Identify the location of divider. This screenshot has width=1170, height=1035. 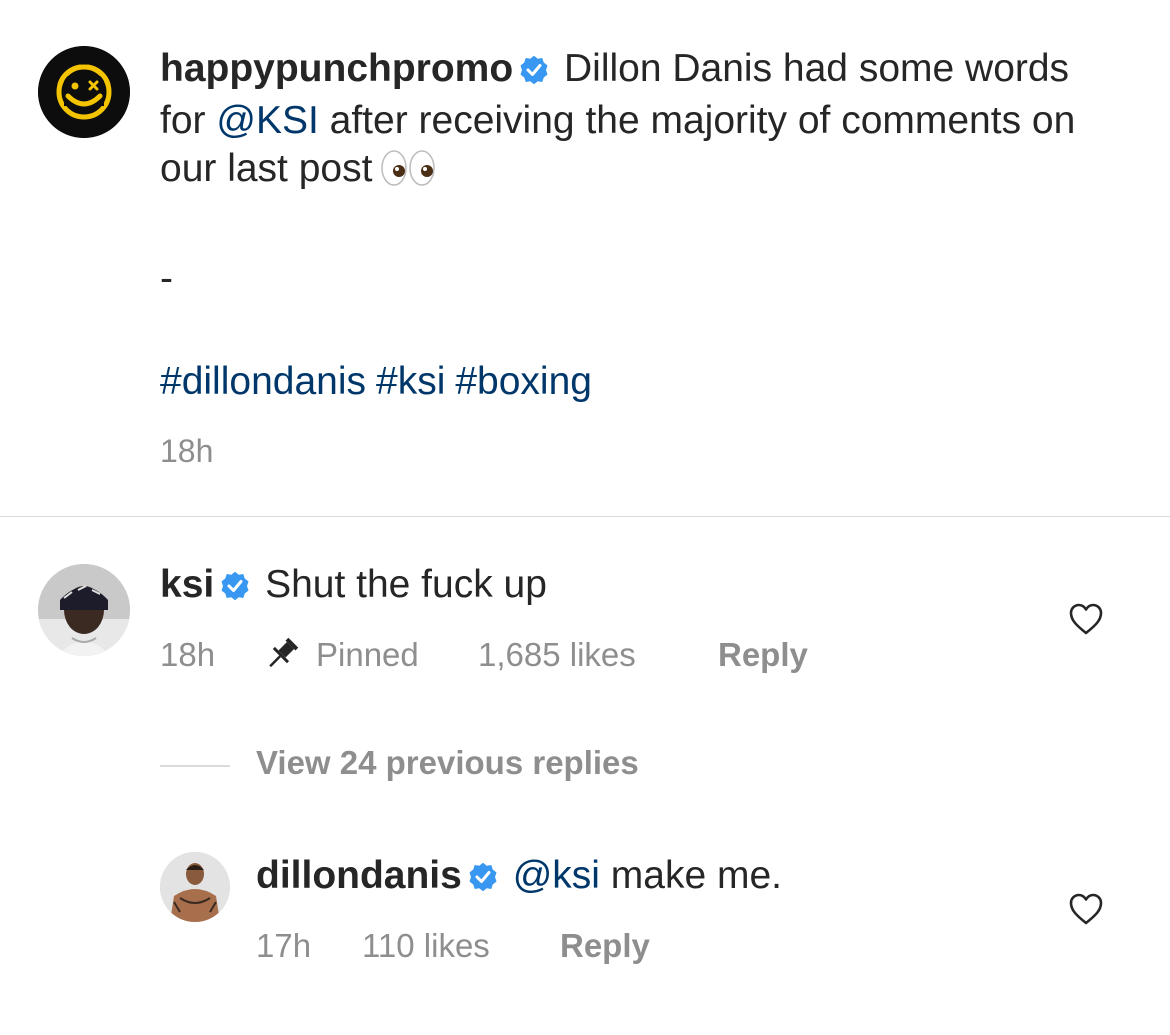
(585, 516).